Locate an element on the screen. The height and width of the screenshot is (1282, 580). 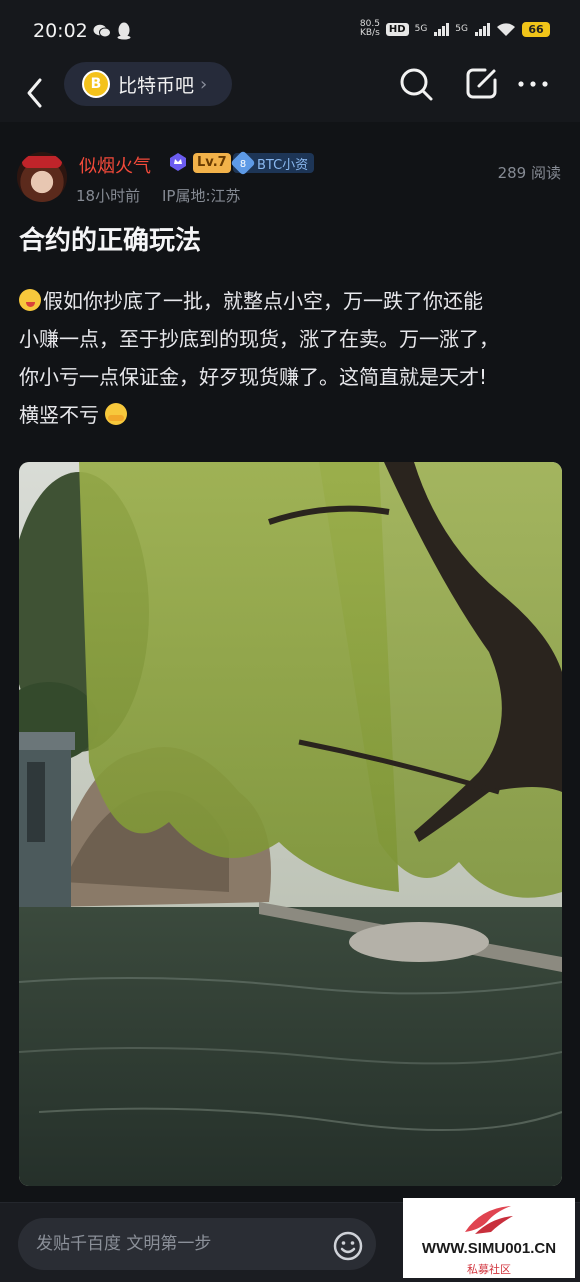
status-bar: 20:02 80.5 KB/s HD 5G 5G 66 is located at coordinates (290, 30).